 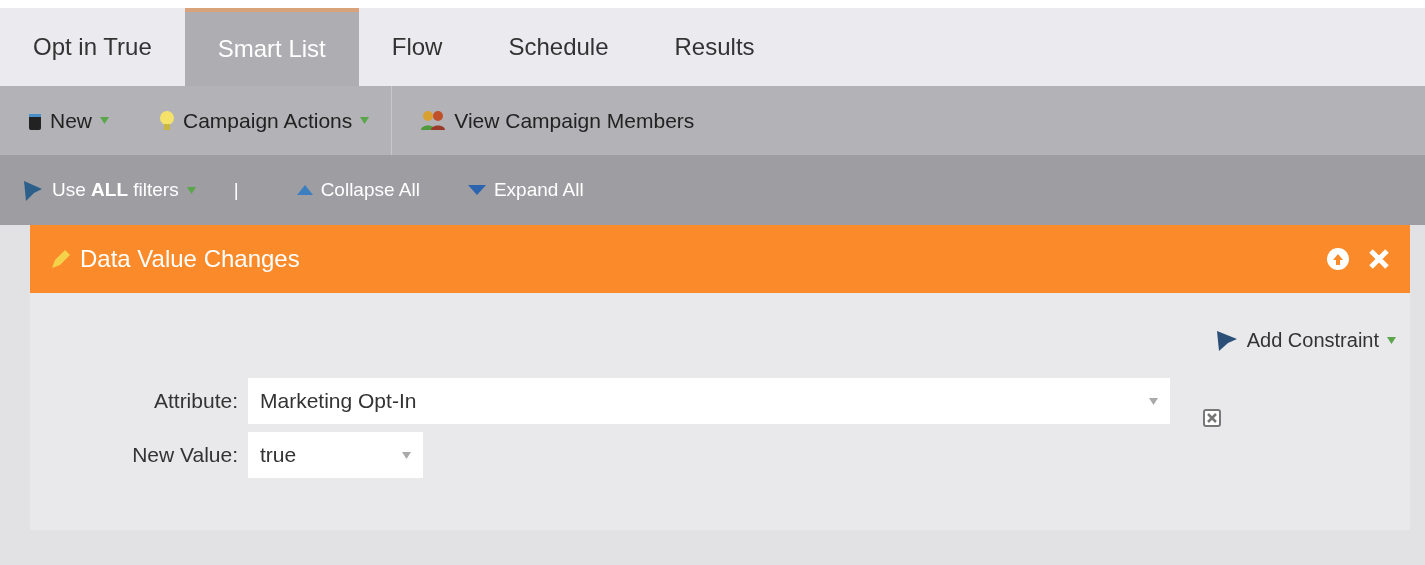 What do you see at coordinates (709, 401) in the screenshot?
I see `dropdown-field: Marketing Opt-In` at bounding box center [709, 401].